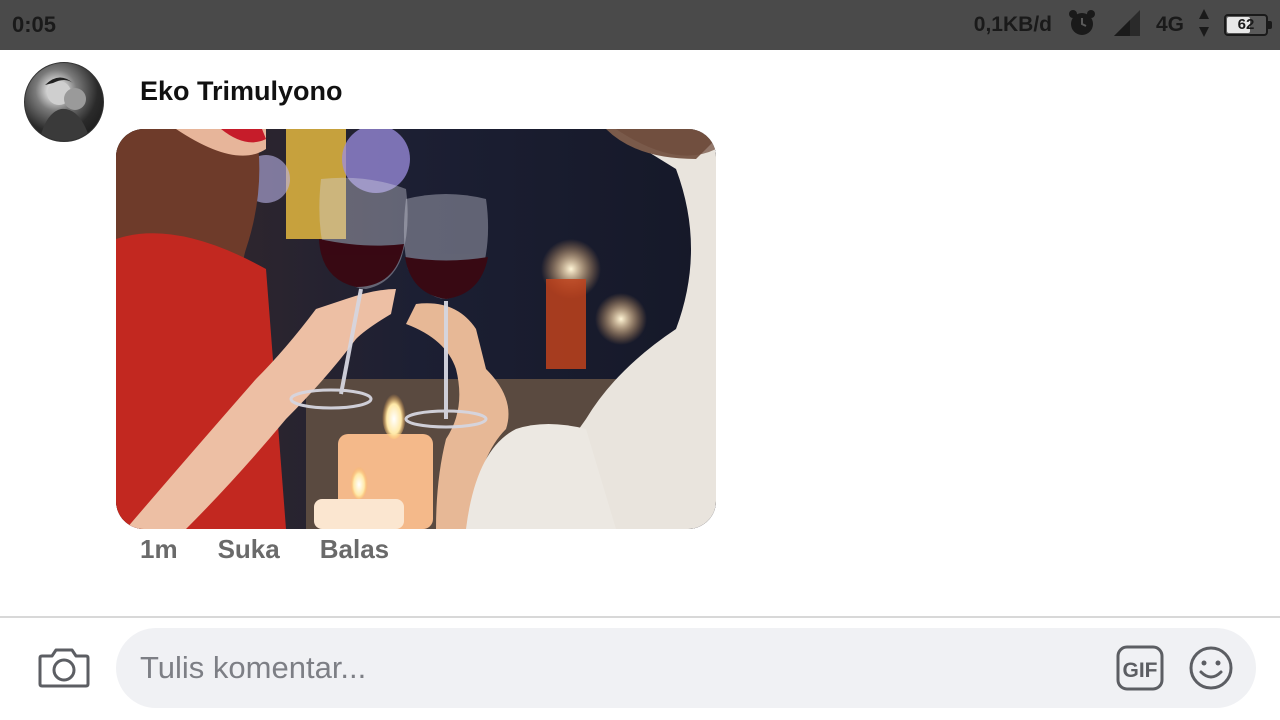 The width and height of the screenshot is (1280, 720). I want to click on comment-input, so click(590, 668).